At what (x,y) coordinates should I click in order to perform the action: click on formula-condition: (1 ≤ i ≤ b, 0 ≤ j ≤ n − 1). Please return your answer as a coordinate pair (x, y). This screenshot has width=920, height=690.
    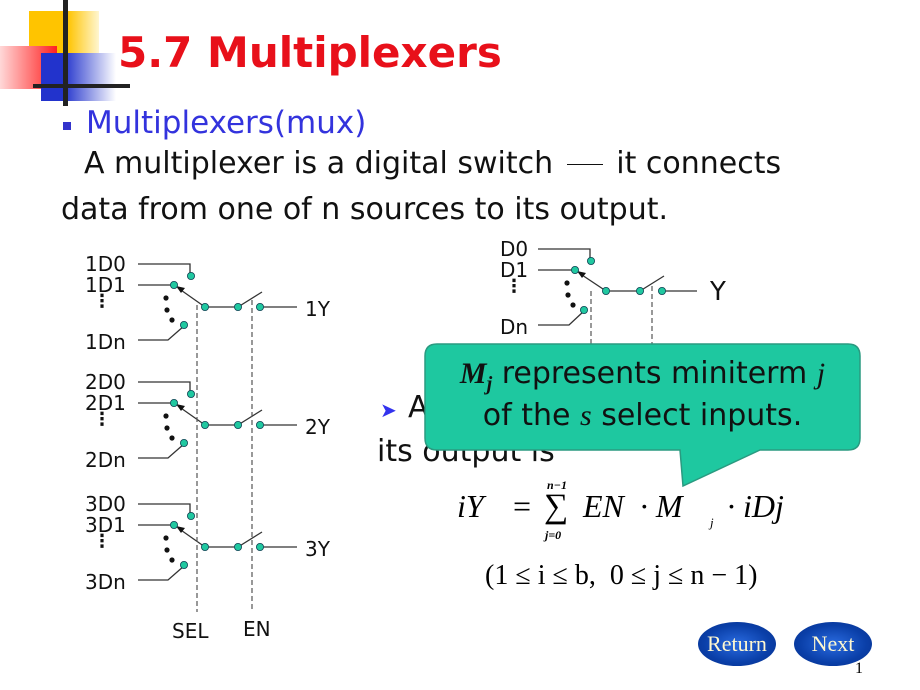
    Looking at the image, I should click on (621, 575).